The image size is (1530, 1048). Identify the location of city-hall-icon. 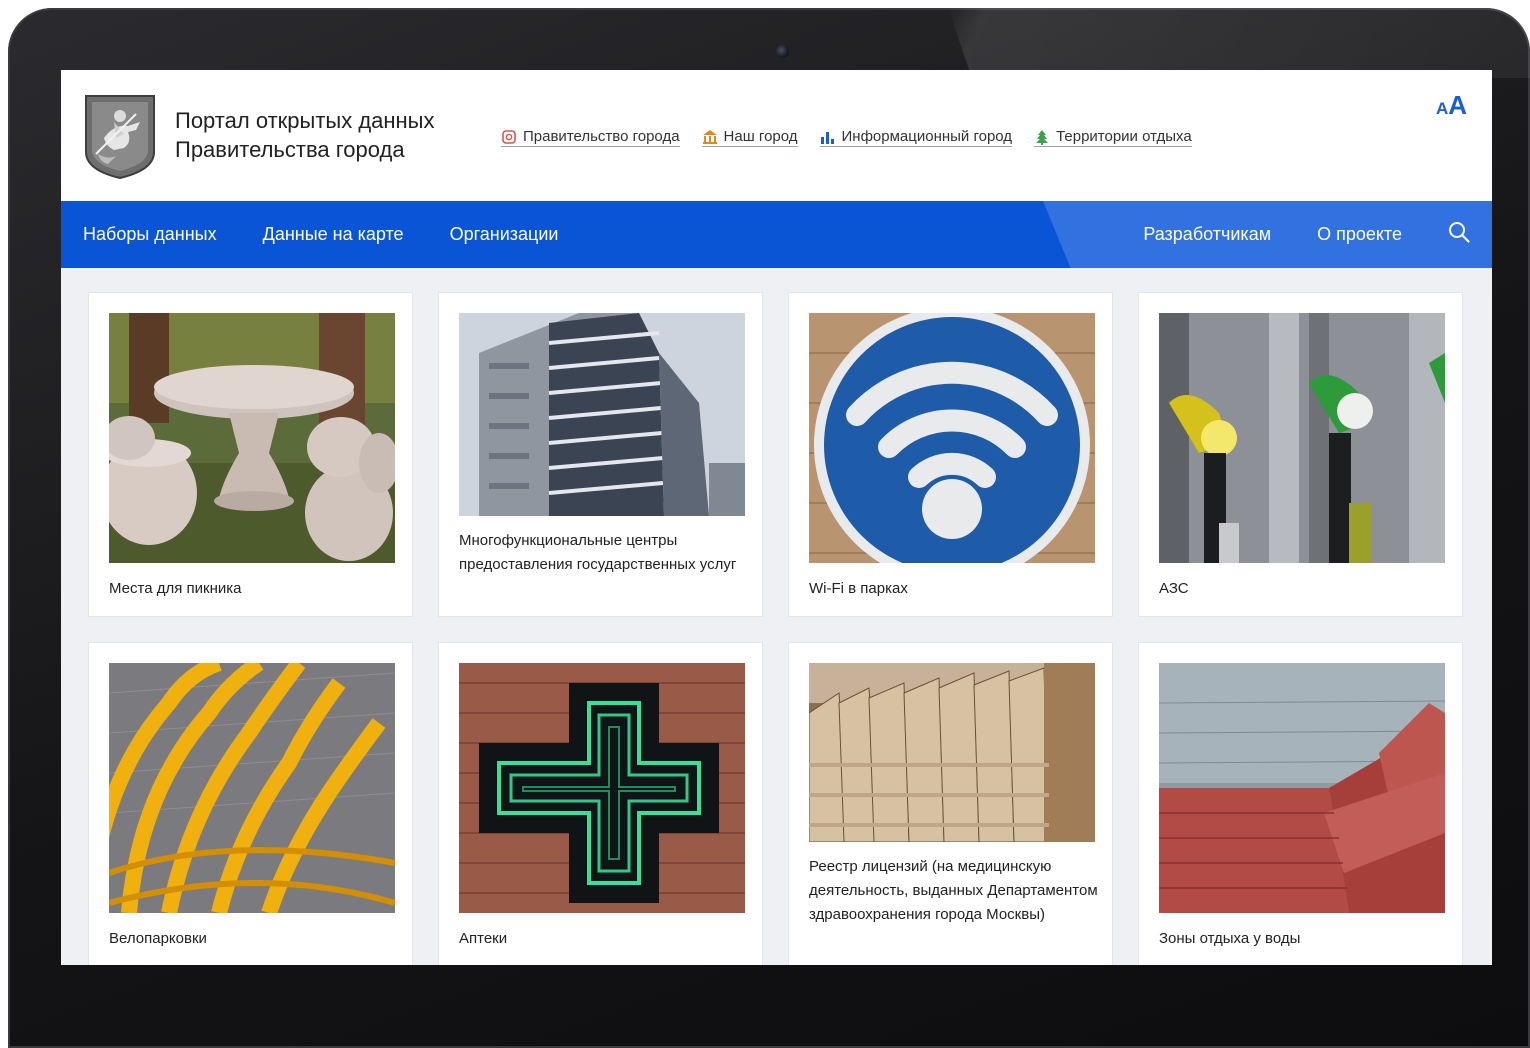
(710, 137).